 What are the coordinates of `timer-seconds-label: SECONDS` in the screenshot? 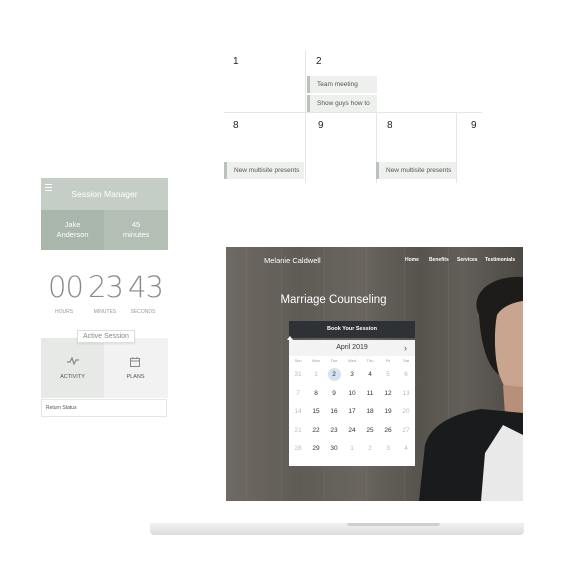 It's located at (143, 312).